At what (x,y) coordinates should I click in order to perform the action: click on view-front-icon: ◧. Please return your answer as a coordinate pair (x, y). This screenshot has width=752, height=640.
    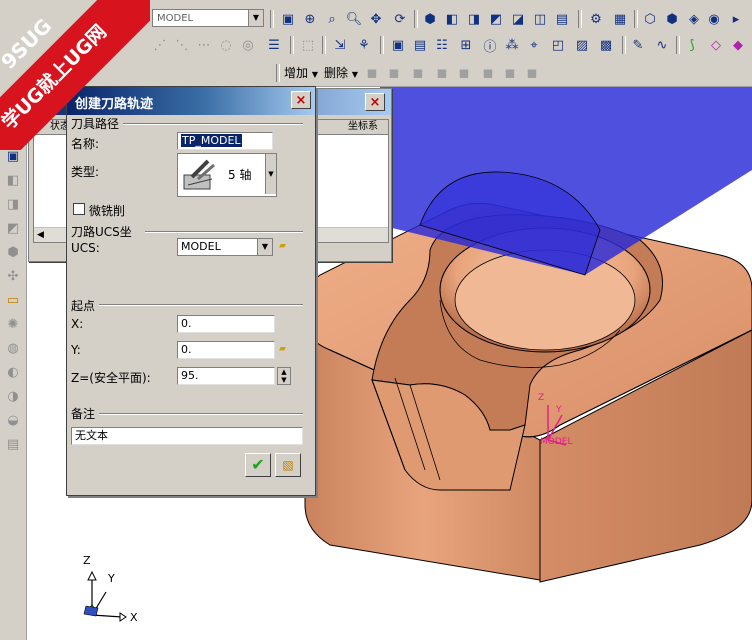
    Looking at the image, I should click on (452, 19).